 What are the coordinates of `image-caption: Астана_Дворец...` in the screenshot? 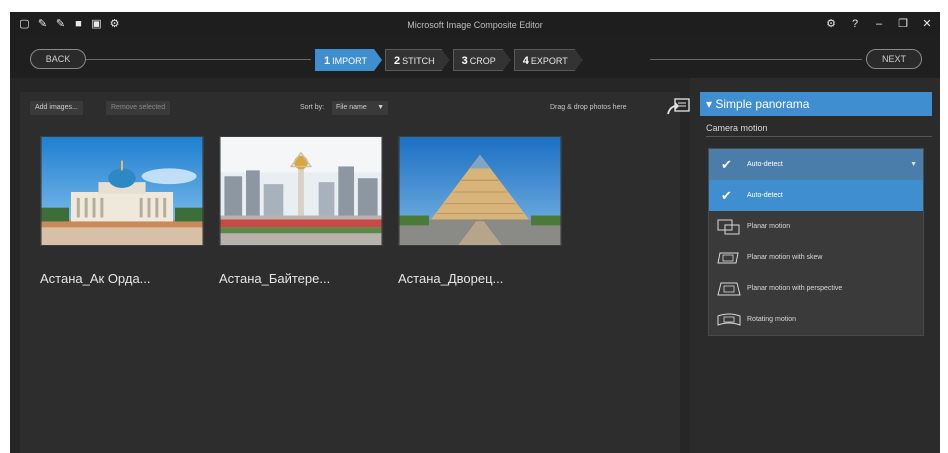 It's located at (451, 278).